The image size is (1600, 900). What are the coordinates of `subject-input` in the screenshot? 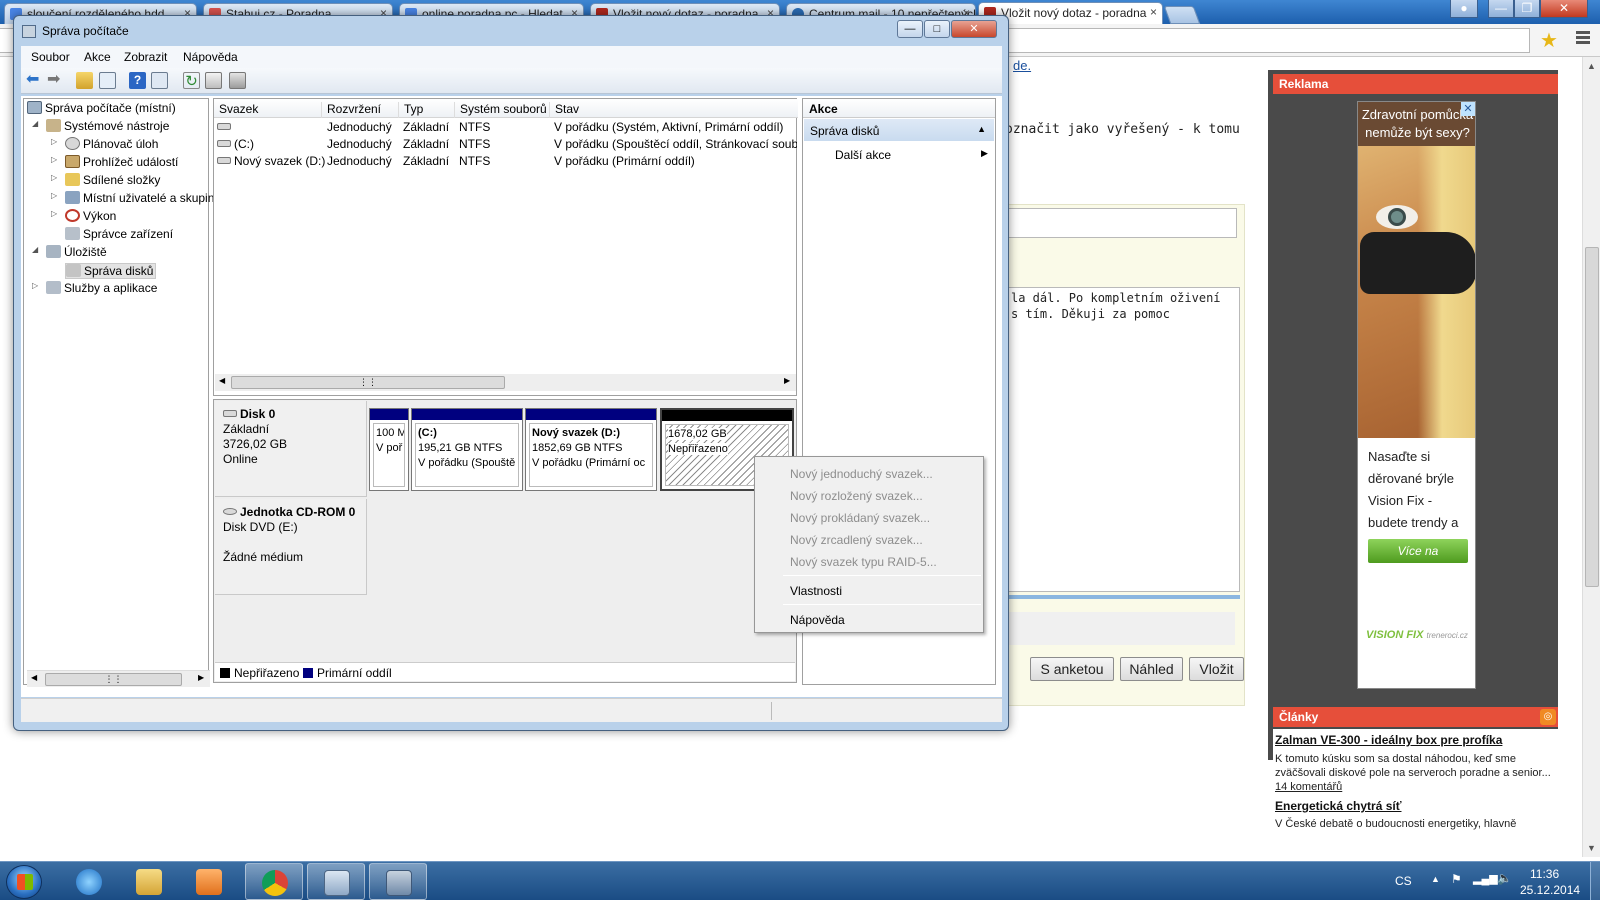 It's located at (1121, 223).